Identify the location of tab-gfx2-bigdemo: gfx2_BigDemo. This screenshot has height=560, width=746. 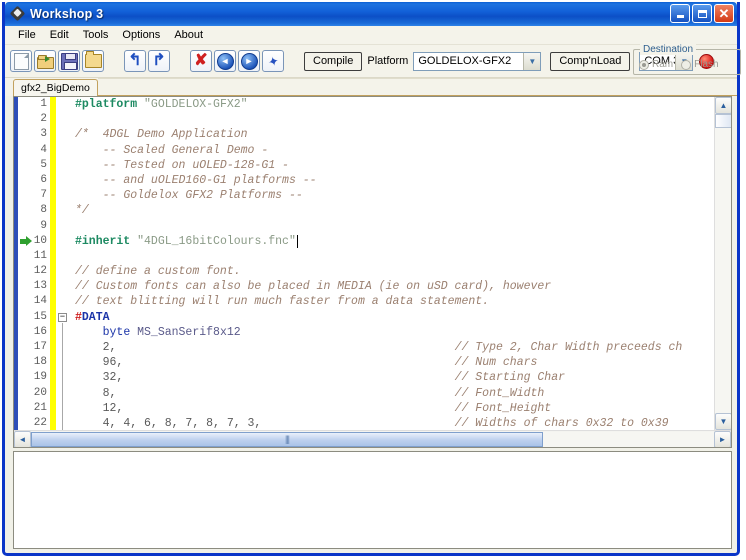
(55, 87).